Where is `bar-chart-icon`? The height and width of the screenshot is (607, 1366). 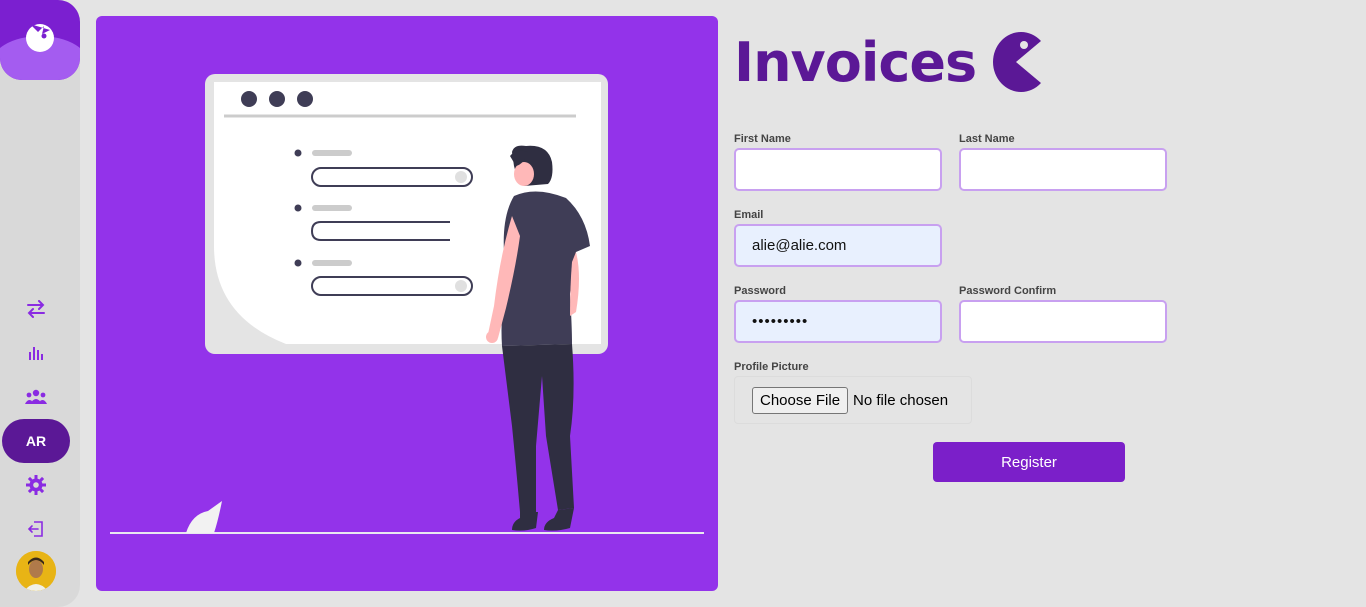 bar-chart-icon is located at coordinates (36, 353).